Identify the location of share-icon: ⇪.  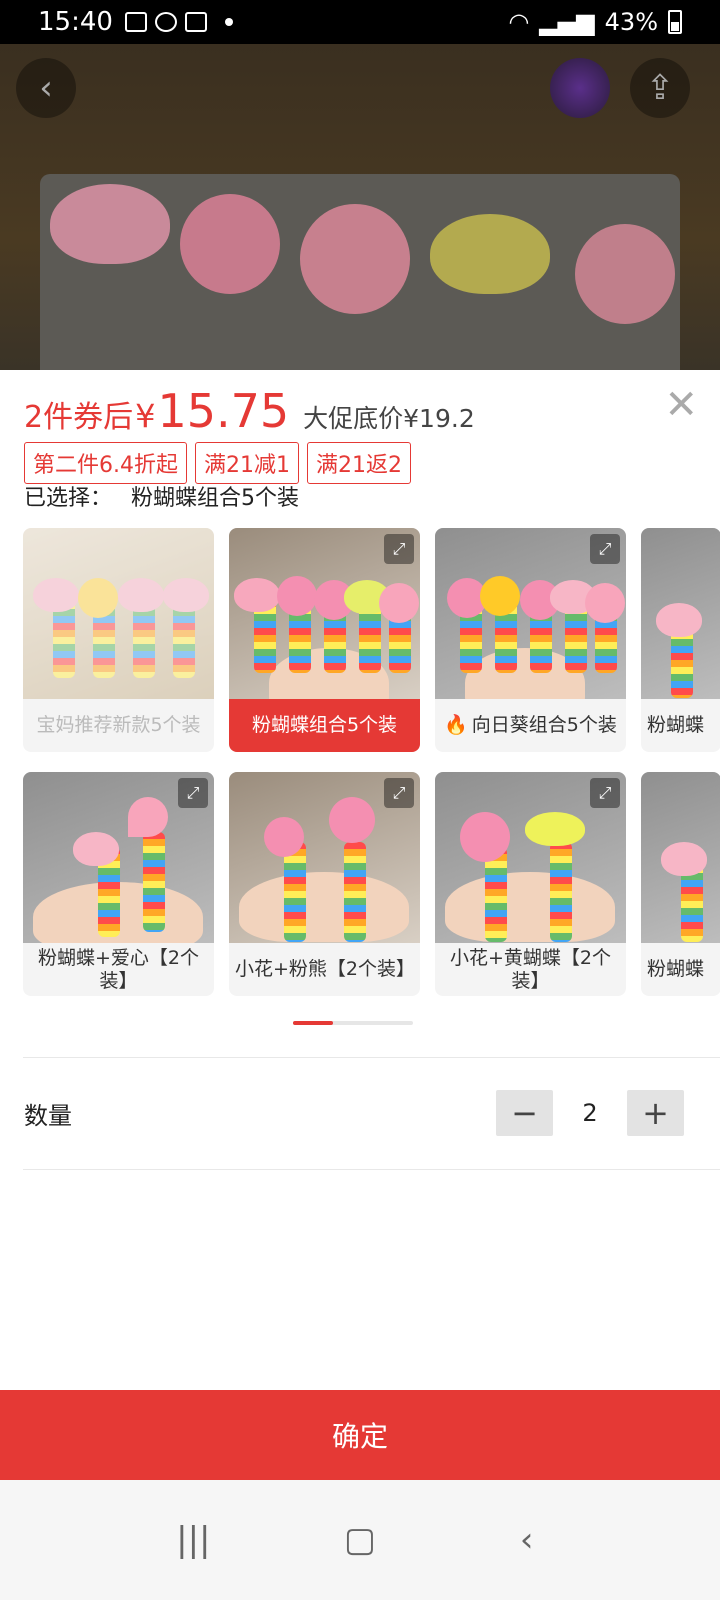
(660, 88).